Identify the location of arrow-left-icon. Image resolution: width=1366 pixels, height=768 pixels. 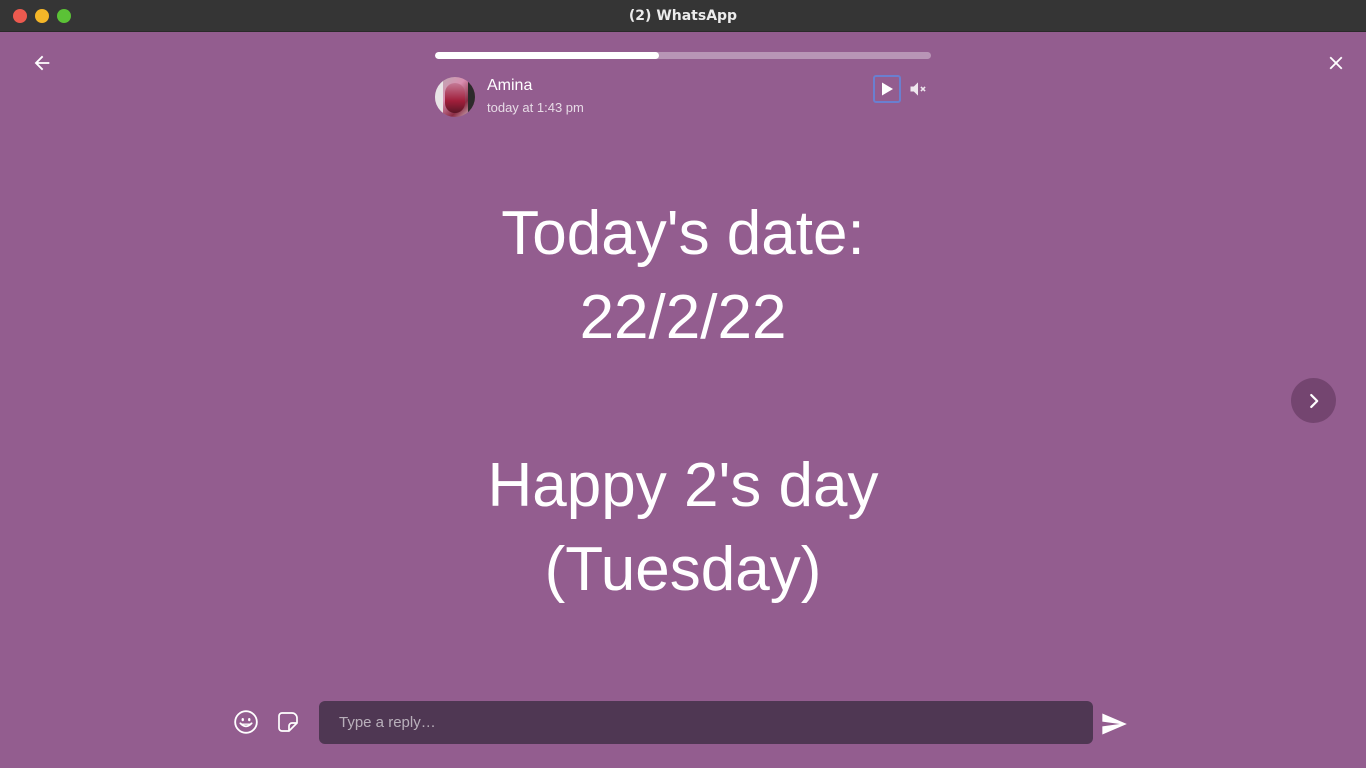
(42, 63).